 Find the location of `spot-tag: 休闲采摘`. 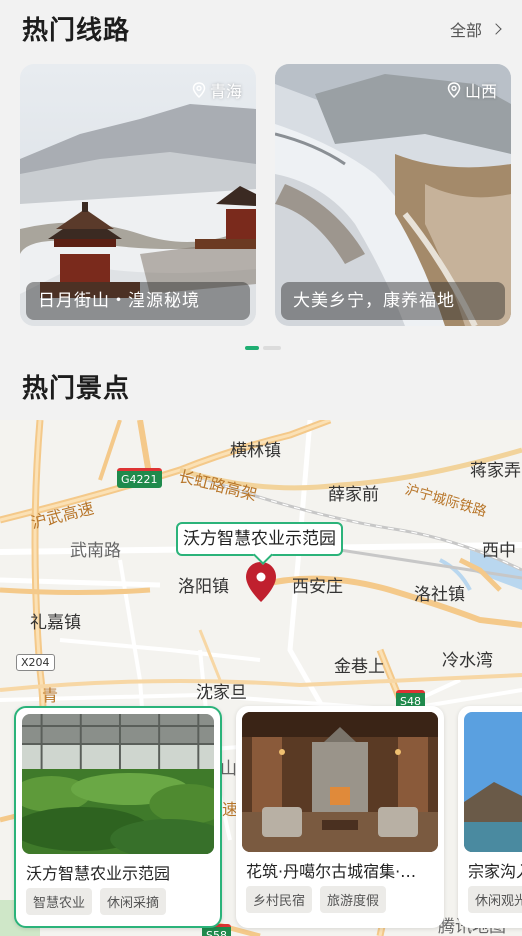

spot-tag: 休闲采摘 is located at coordinates (133, 901).